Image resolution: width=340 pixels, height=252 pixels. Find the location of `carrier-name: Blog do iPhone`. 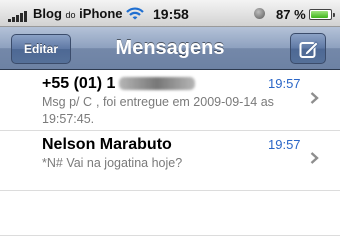

carrier-name: Blog do iPhone is located at coordinates (78, 14).